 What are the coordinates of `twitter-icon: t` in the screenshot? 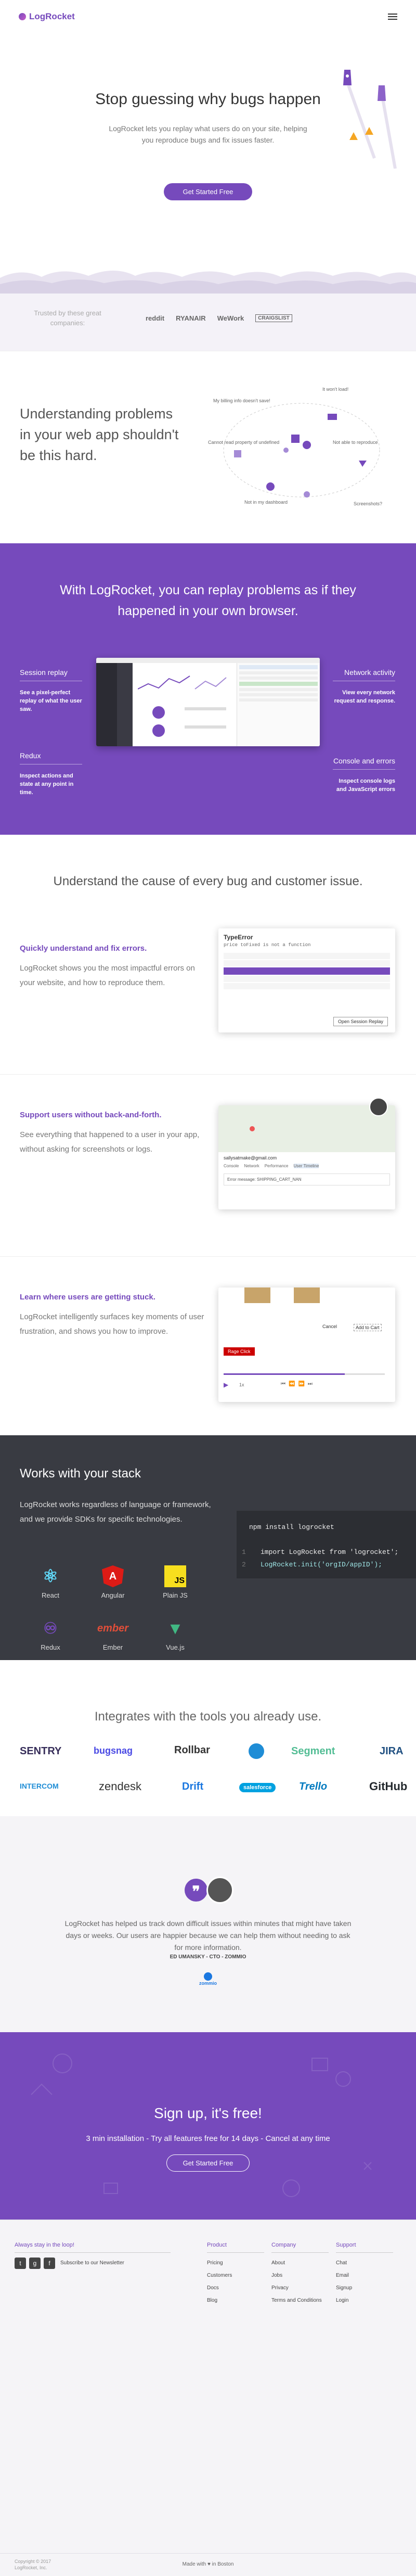 It's located at (21, 2263).